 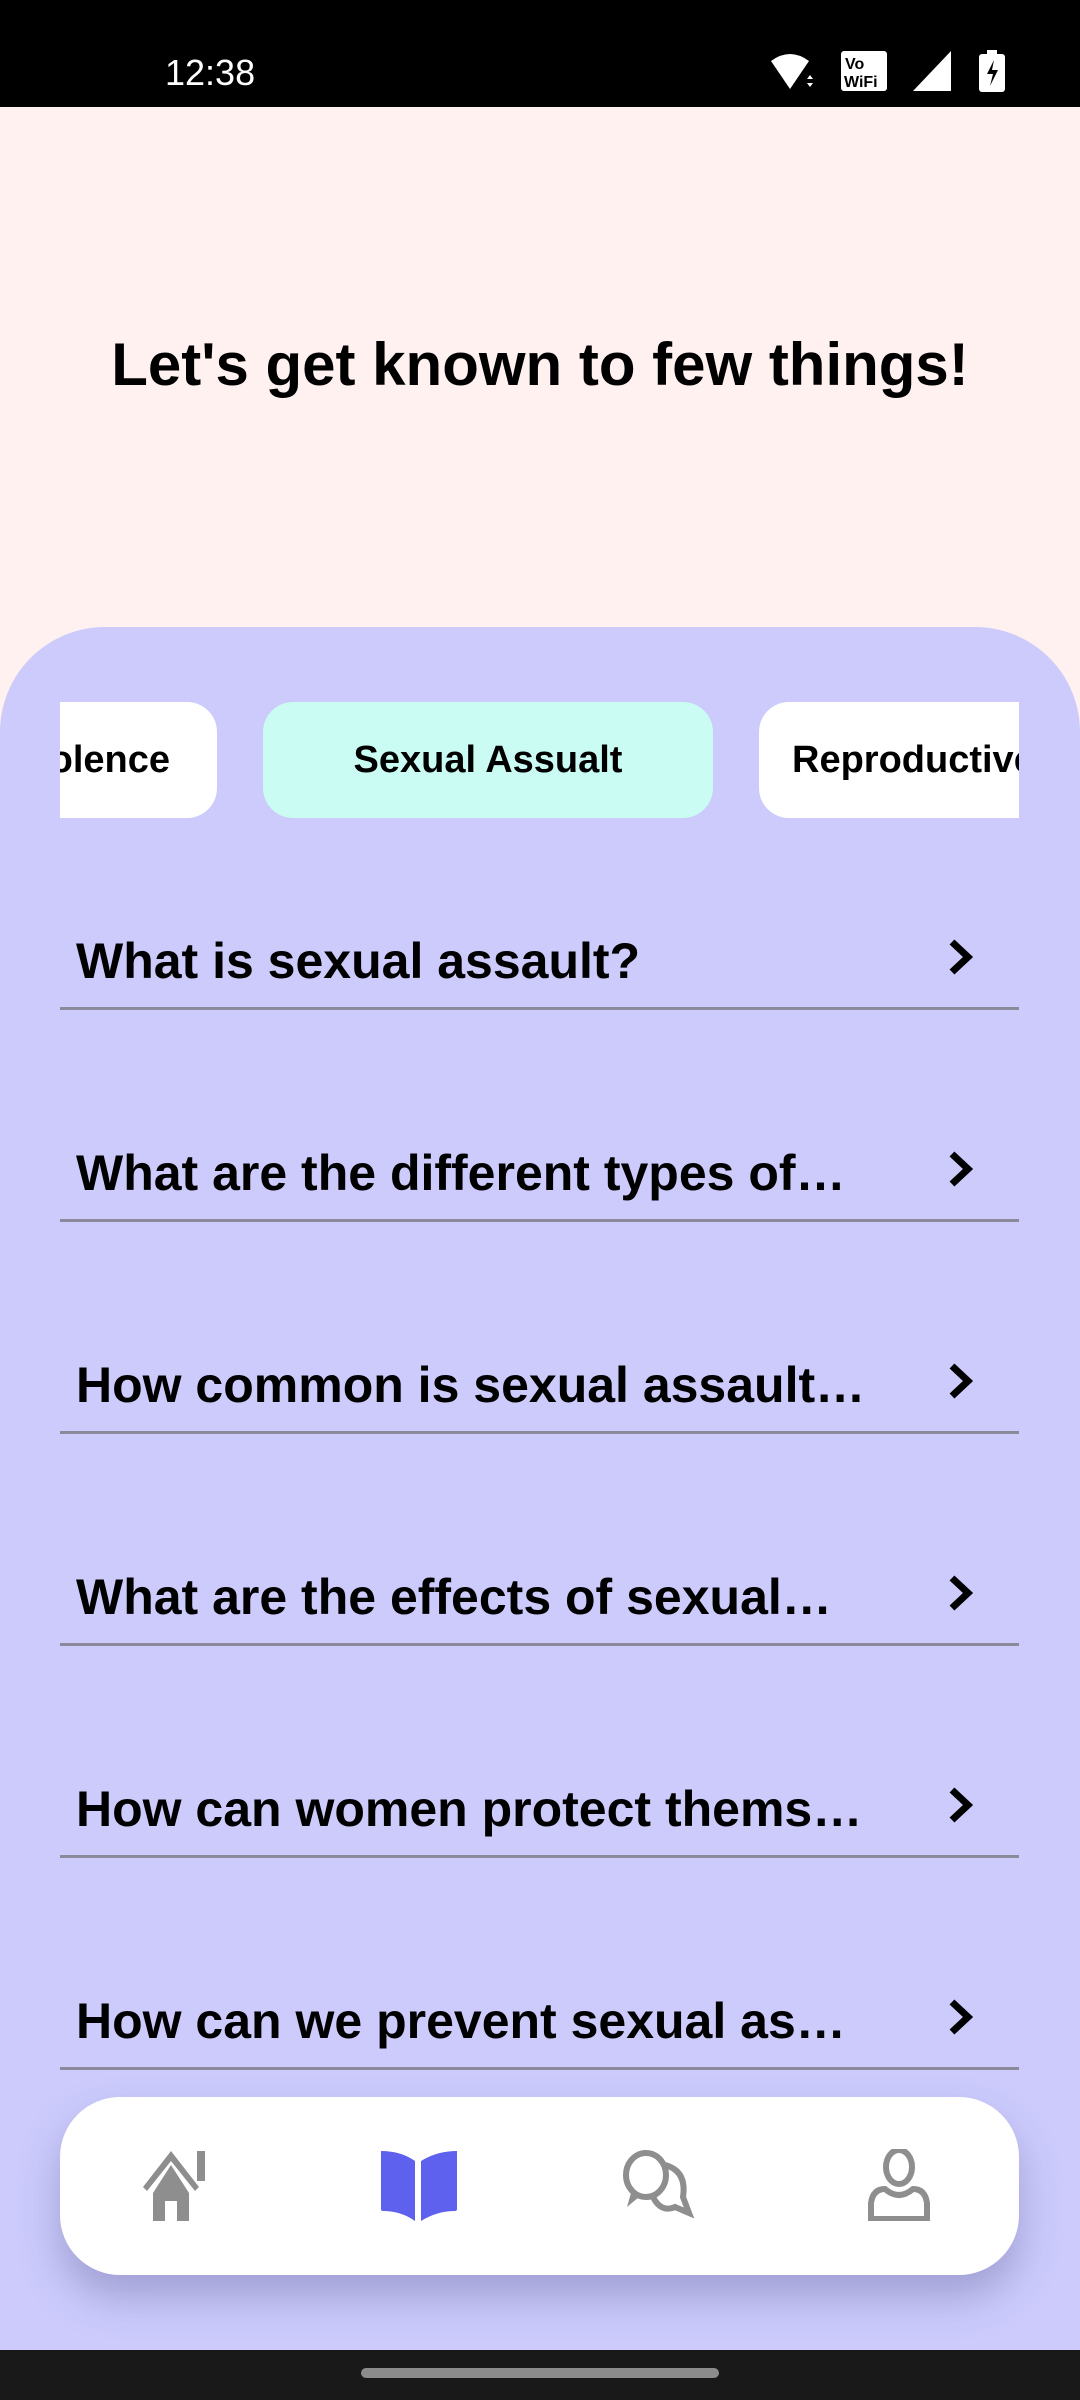 I want to click on bottom-navigation, so click(x=539, y=2186).